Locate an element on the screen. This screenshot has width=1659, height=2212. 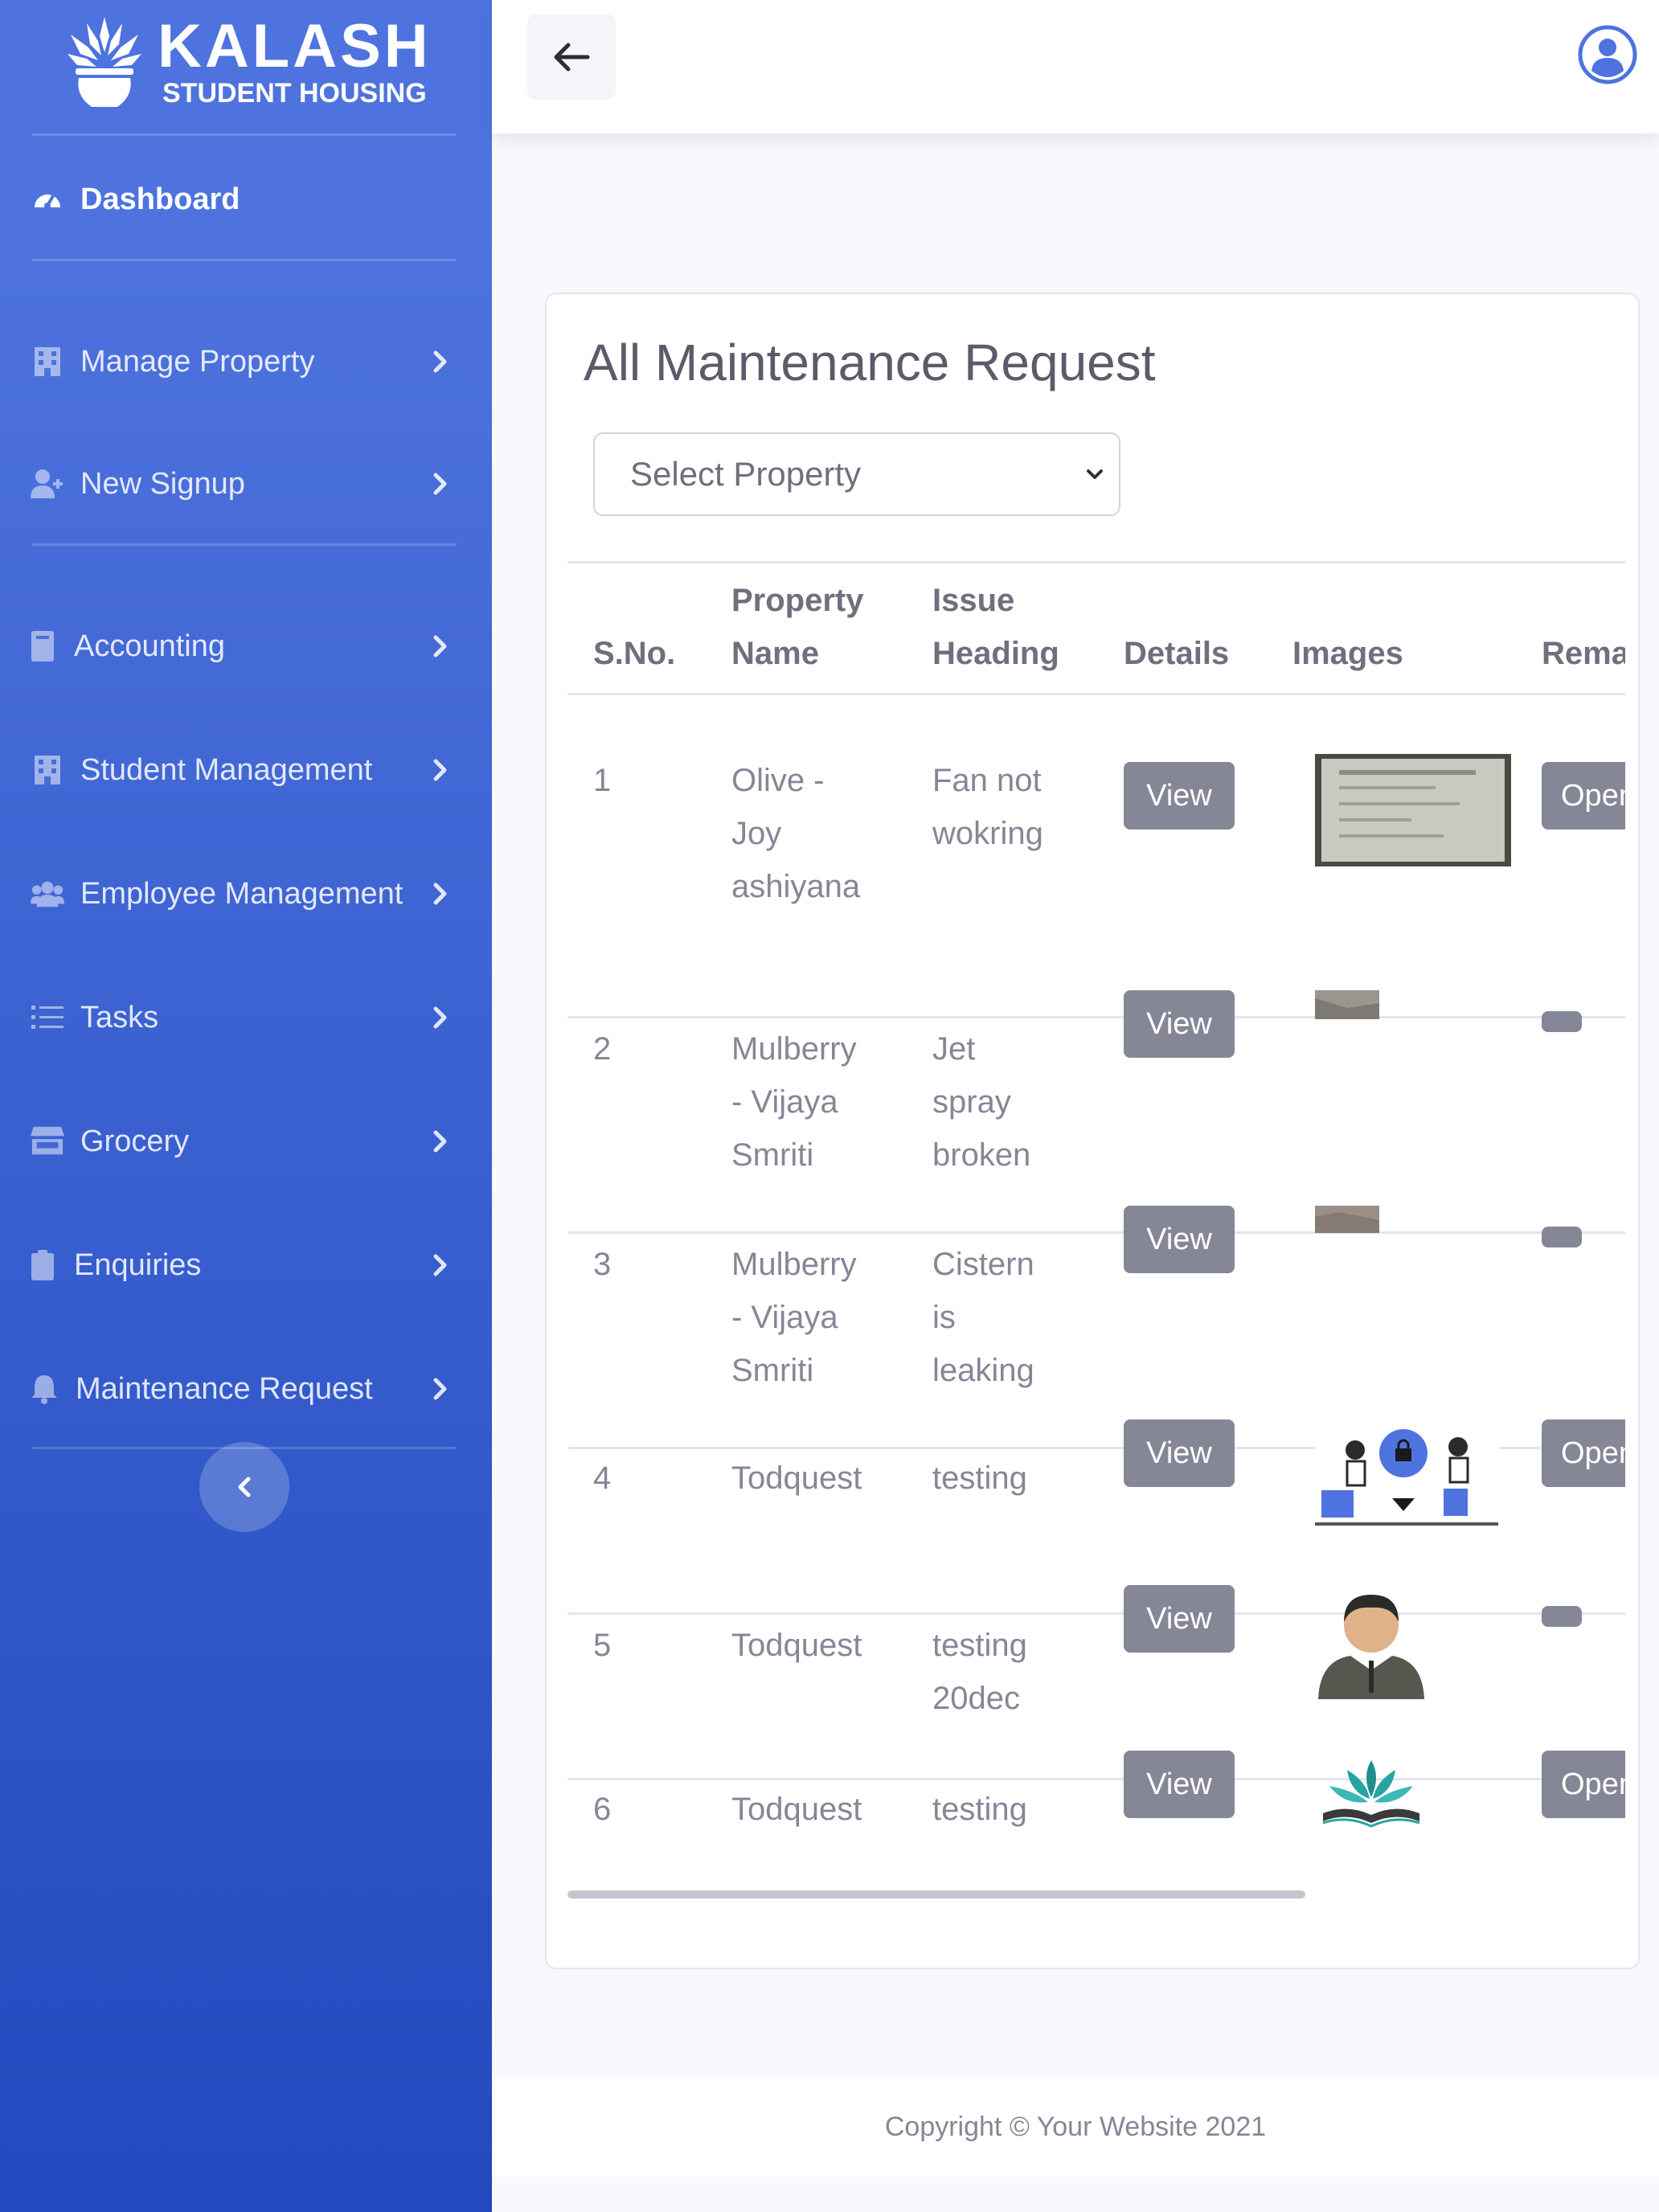
sidebar-item-label: Accounting is located at coordinates (150, 646).